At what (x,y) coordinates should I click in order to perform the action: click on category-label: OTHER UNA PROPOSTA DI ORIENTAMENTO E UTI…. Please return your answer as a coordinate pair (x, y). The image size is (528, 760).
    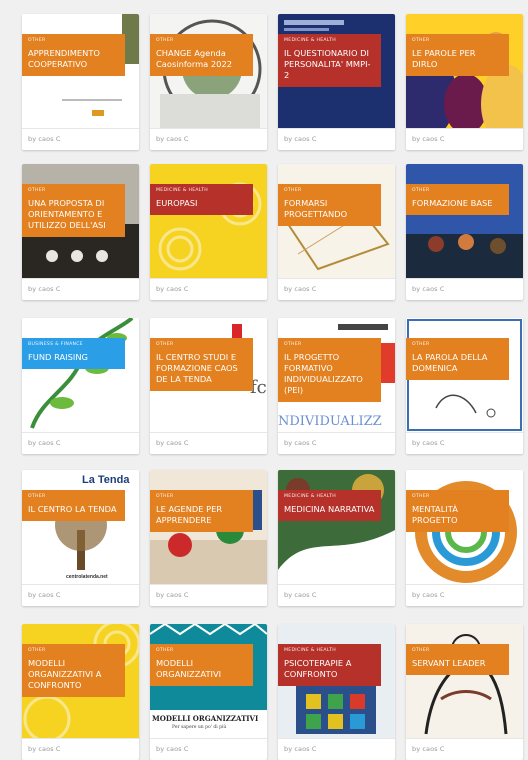
    Looking at the image, I should click on (73, 210).